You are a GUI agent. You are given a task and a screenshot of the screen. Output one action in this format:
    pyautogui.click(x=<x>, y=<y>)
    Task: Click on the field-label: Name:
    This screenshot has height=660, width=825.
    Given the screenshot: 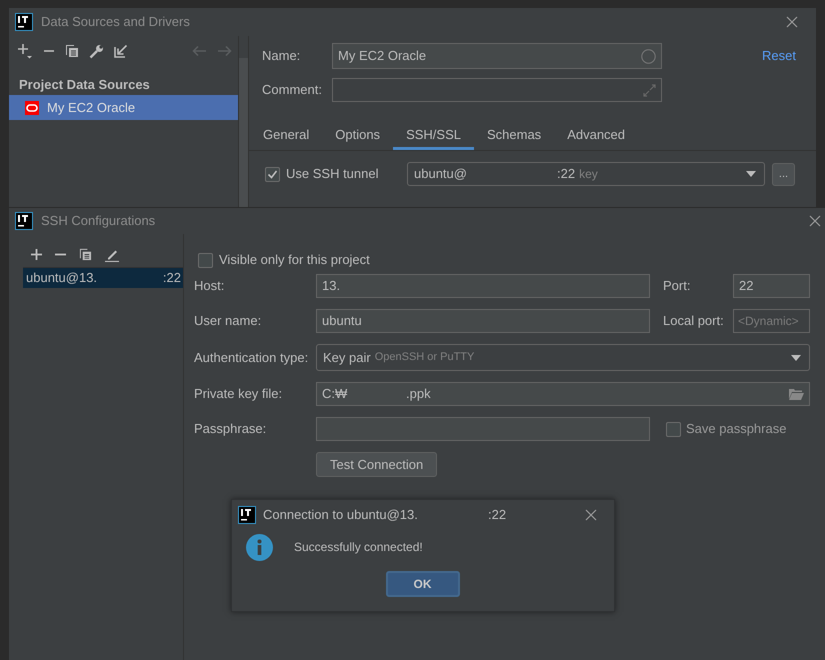 What is the action you would take?
    pyautogui.click(x=282, y=56)
    